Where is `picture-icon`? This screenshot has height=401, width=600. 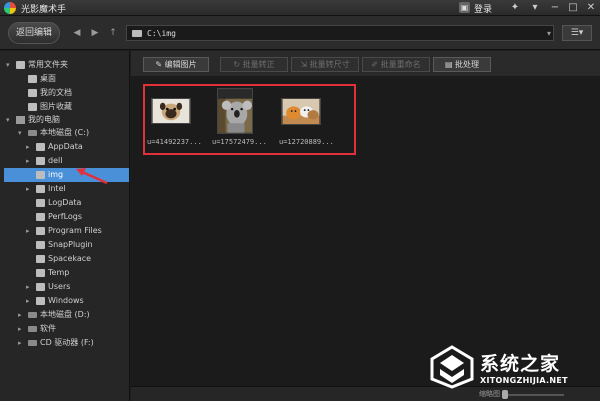 picture-icon is located at coordinates (32, 107).